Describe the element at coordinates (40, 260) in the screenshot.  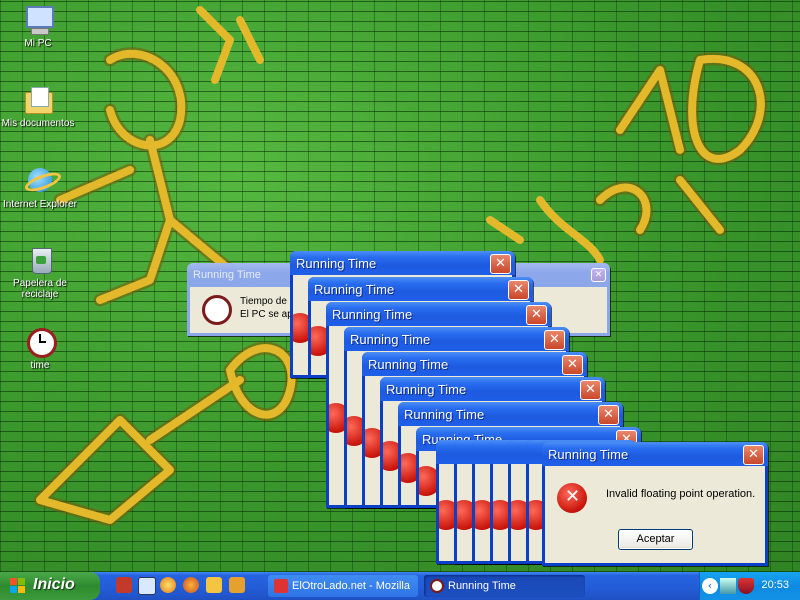
I see `recycle-bin-icon` at that location.